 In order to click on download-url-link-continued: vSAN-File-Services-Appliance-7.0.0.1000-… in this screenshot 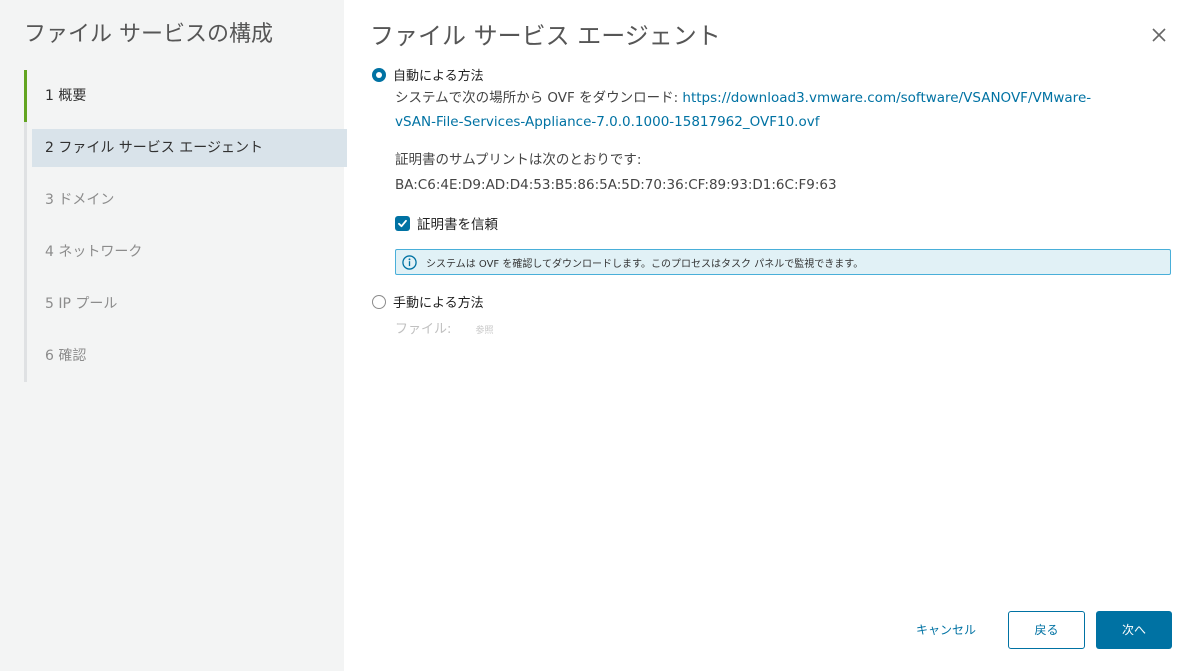, I will do `click(607, 122)`.